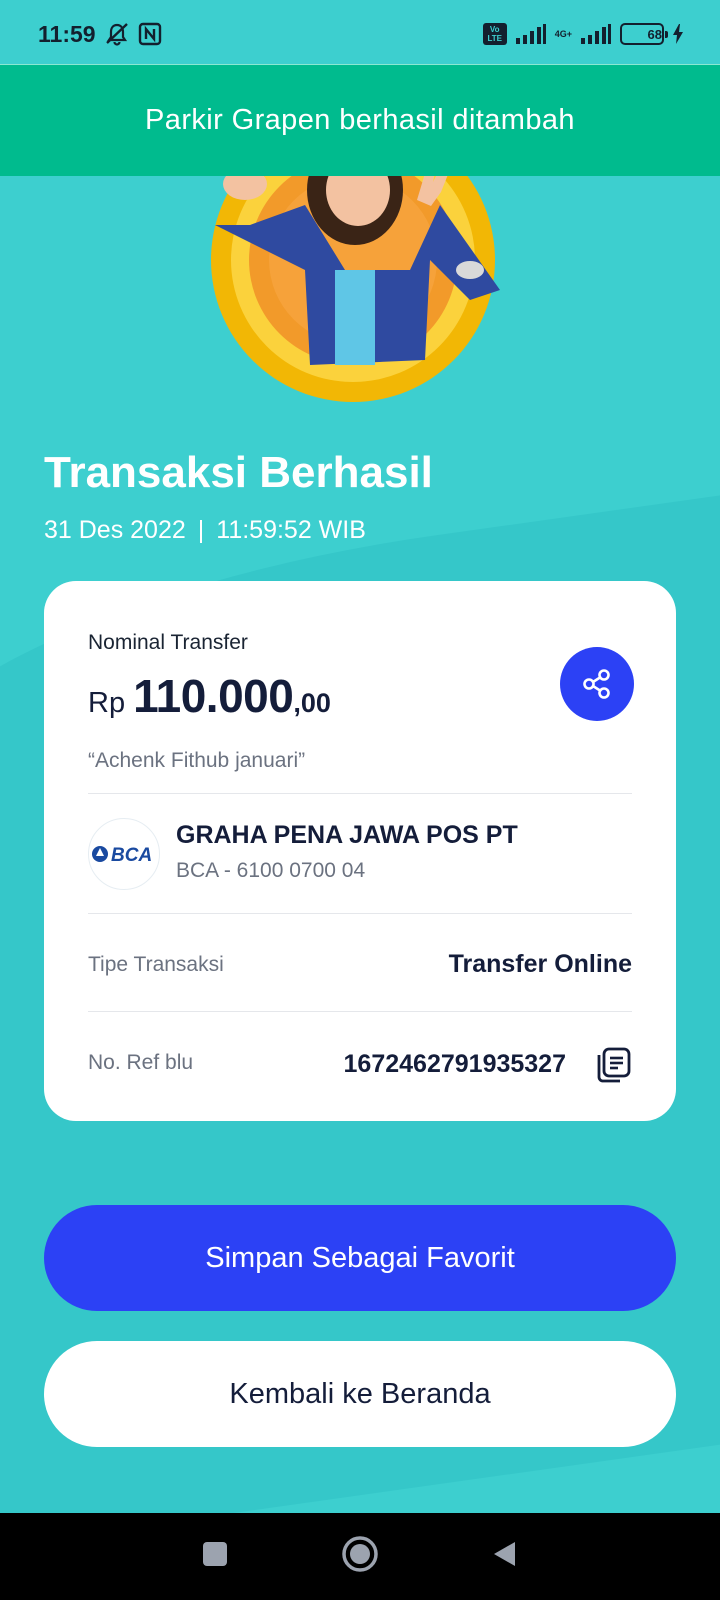  Describe the element at coordinates (291, 530) in the screenshot. I see `transaction-time: 11:59:52 WIB` at that location.